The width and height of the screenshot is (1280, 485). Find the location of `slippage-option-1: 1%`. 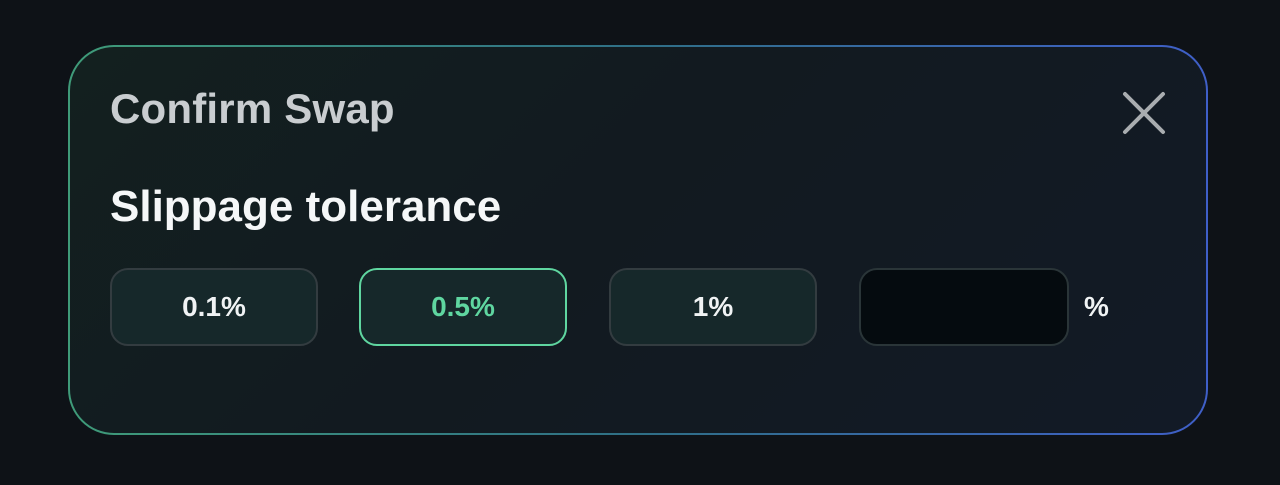

slippage-option-1: 1% is located at coordinates (713, 307).